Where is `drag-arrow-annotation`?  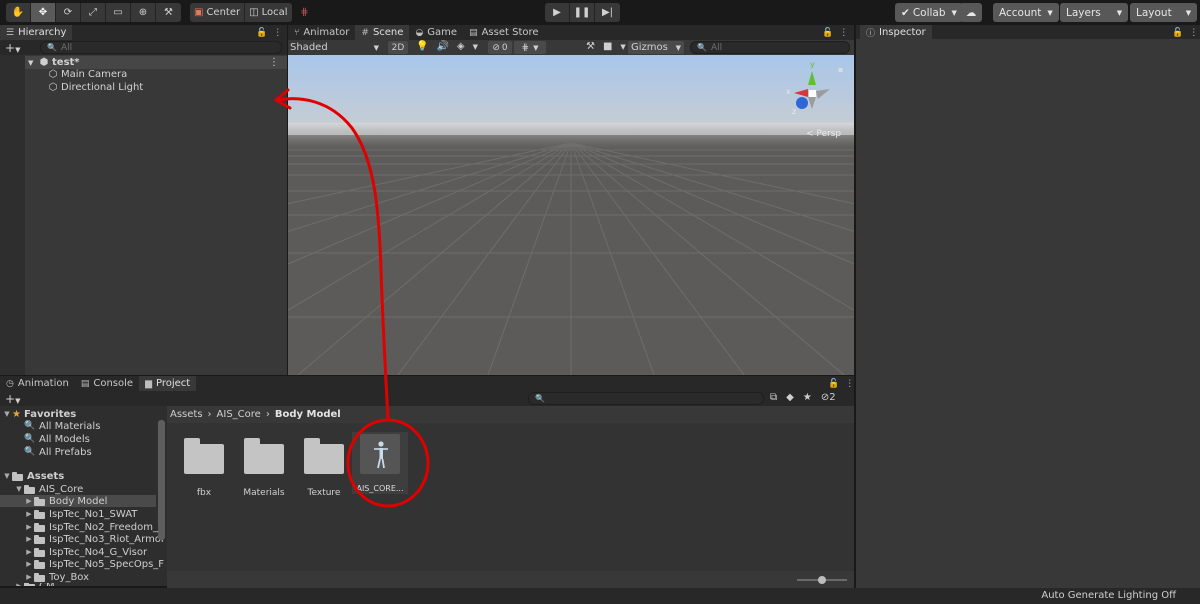 drag-arrow-annotation is located at coordinates (352, 298).